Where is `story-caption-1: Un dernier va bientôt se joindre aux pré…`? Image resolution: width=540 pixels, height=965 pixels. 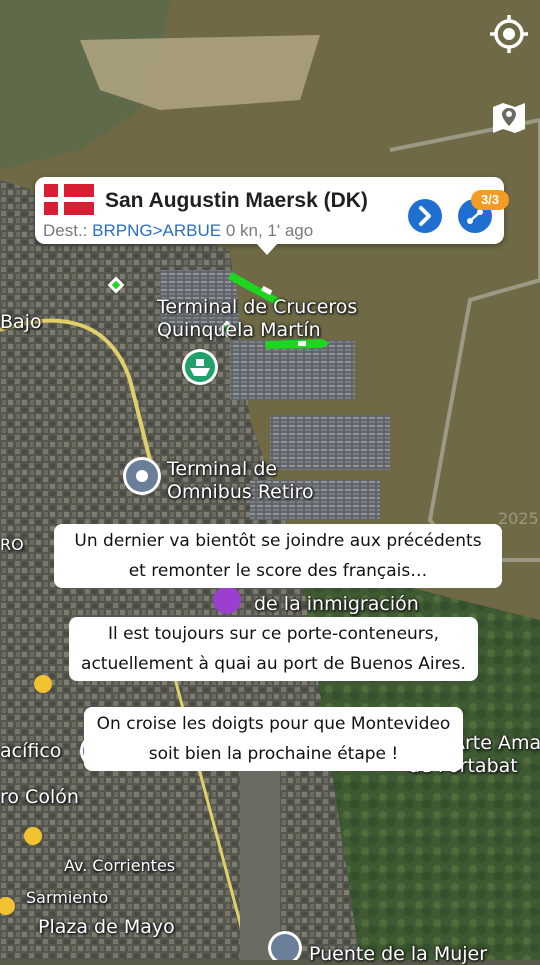 story-caption-1: Un dernier va bientôt se joindre aux pré… is located at coordinates (278, 556).